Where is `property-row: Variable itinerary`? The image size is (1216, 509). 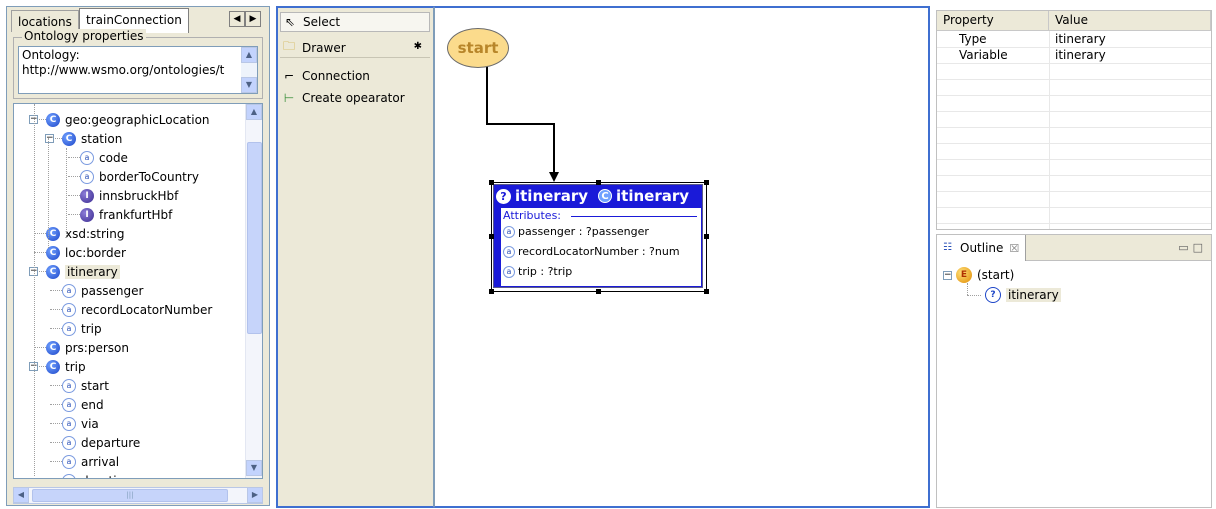 property-row: Variable itinerary is located at coordinates (1074, 56).